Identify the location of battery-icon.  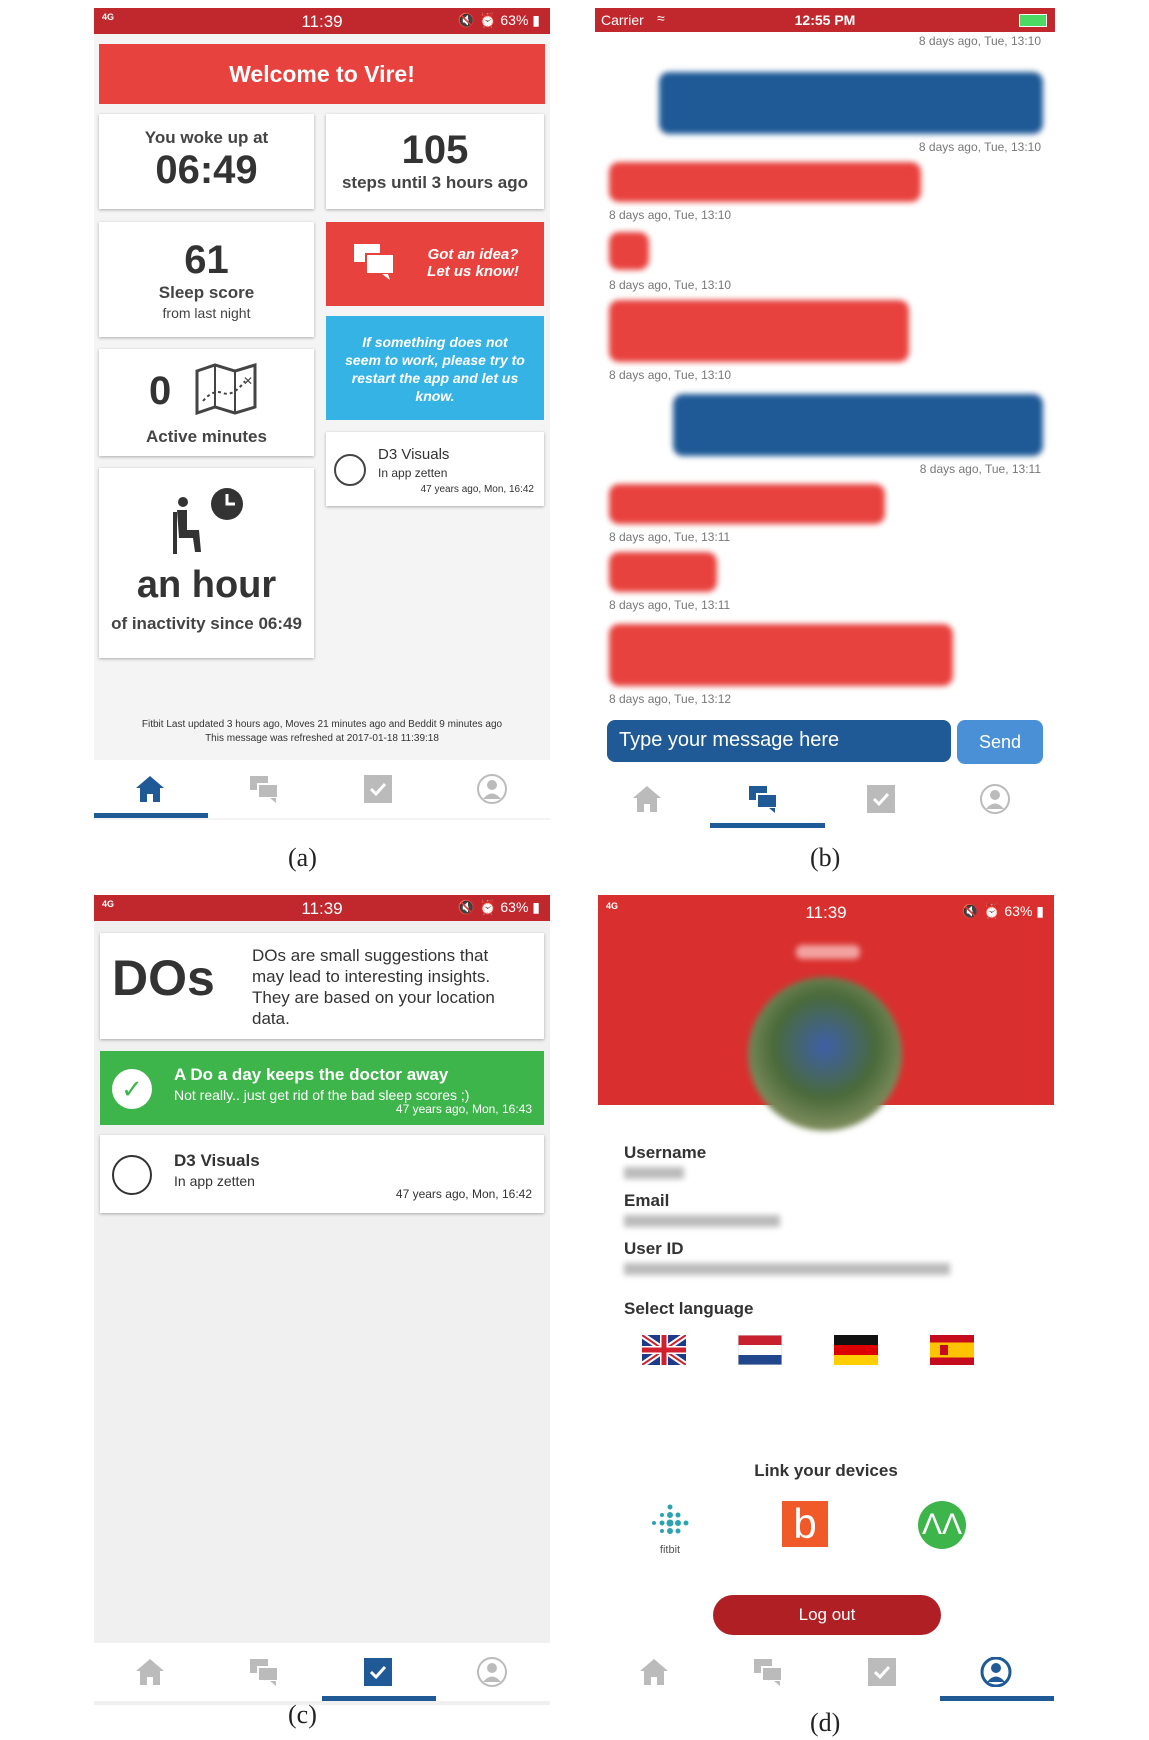
(1033, 20).